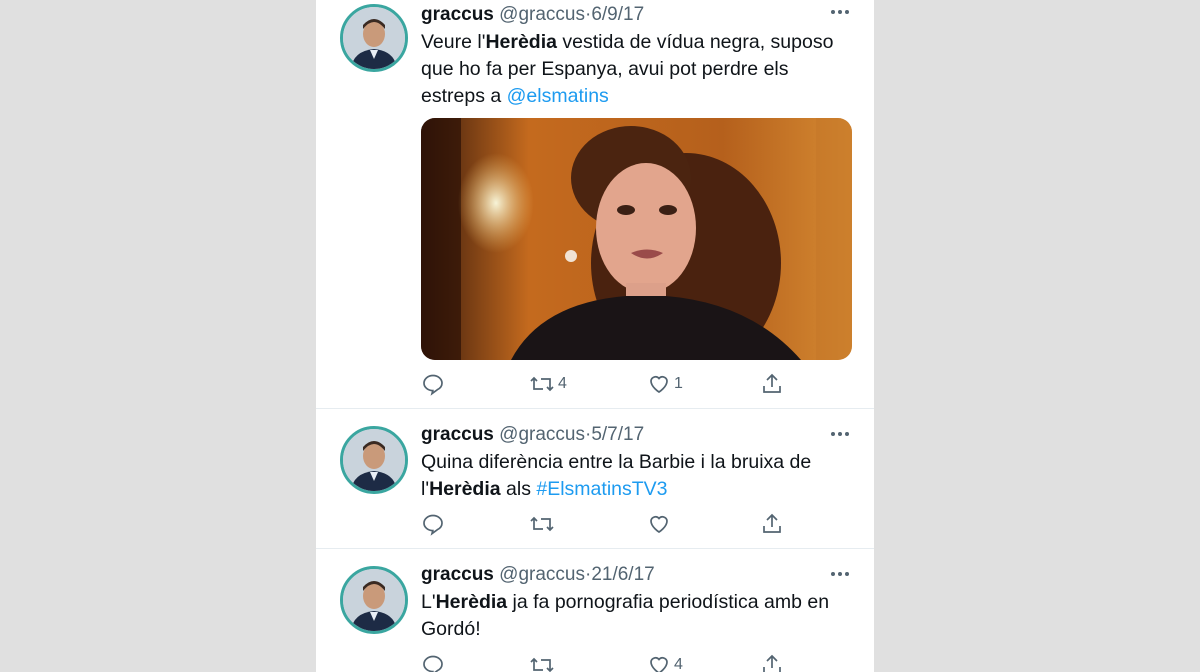 The image size is (1200, 672). Describe the element at coordinates (678, 664) in the screenshot. I see `like-count: 4` at that location.